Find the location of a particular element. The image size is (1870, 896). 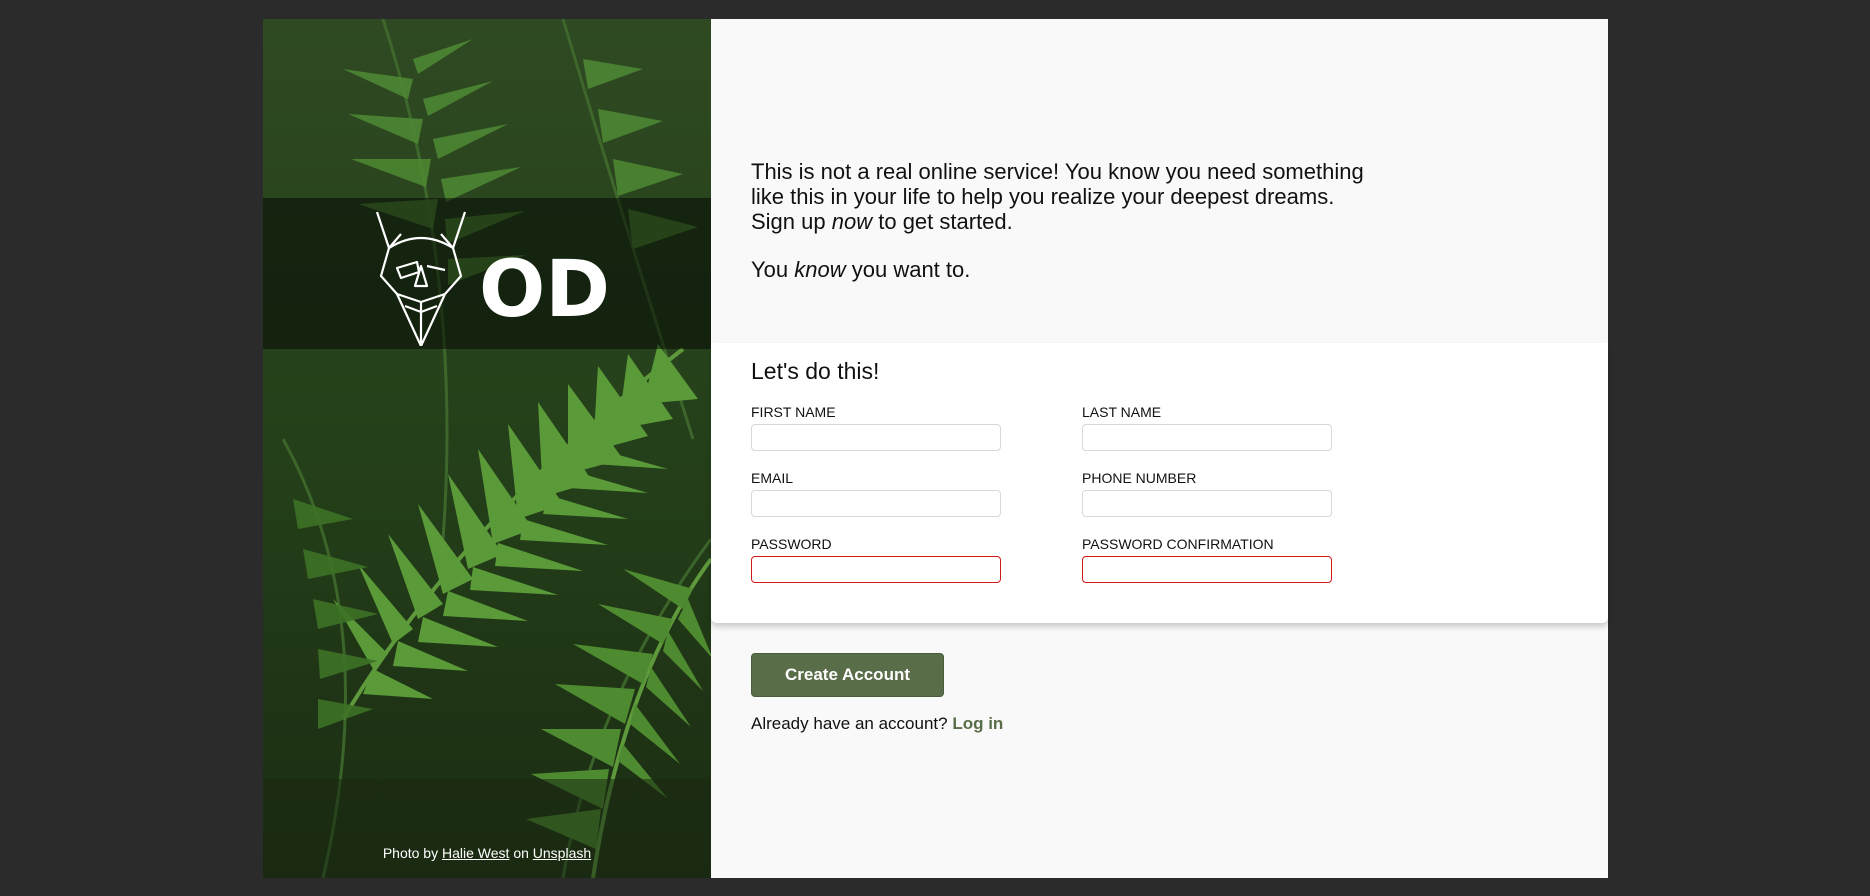

last-name-field-group: LAST NAME is located at coordinates (1207, 427).